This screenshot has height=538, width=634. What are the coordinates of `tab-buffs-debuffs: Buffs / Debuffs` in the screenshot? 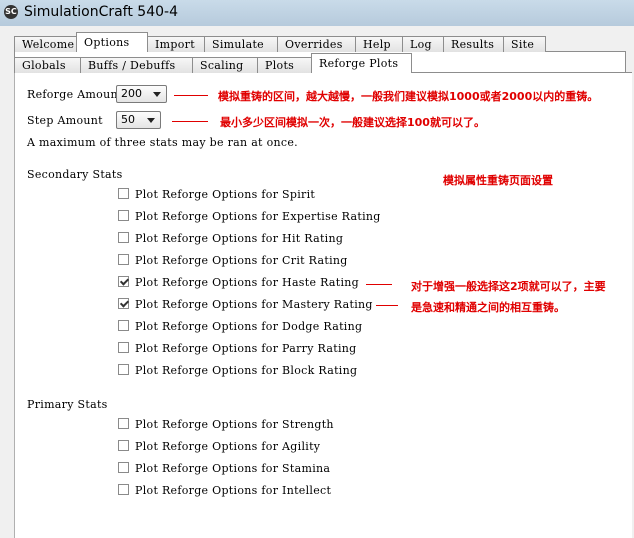 It's located at (136, 65).